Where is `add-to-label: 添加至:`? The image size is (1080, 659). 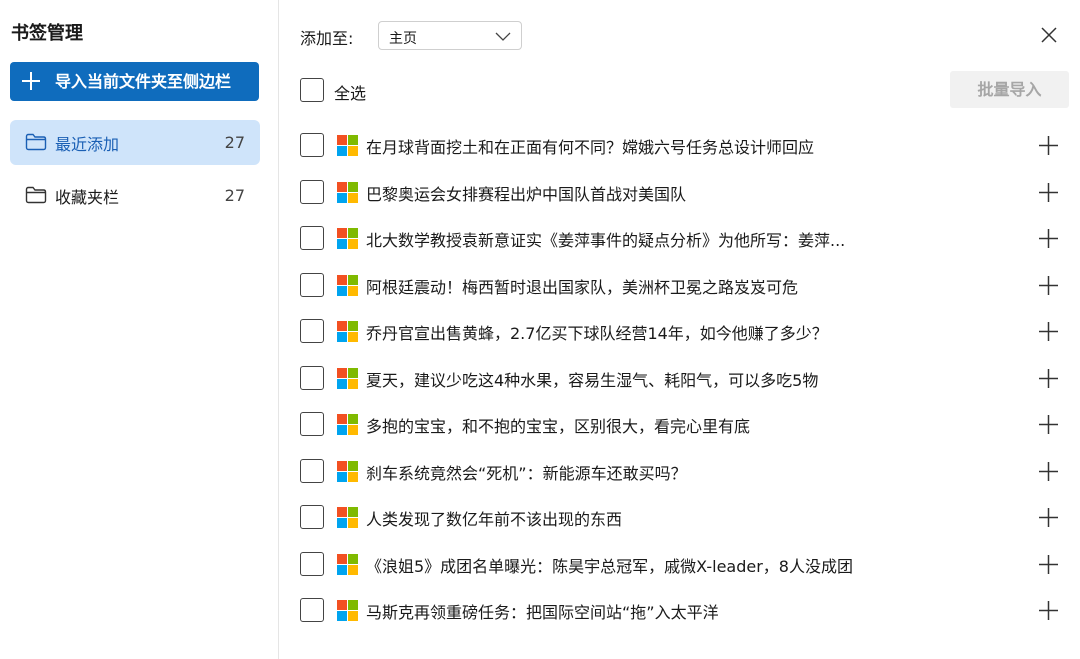 add-to-label: 添加至: is located at coordinates (327, 38).